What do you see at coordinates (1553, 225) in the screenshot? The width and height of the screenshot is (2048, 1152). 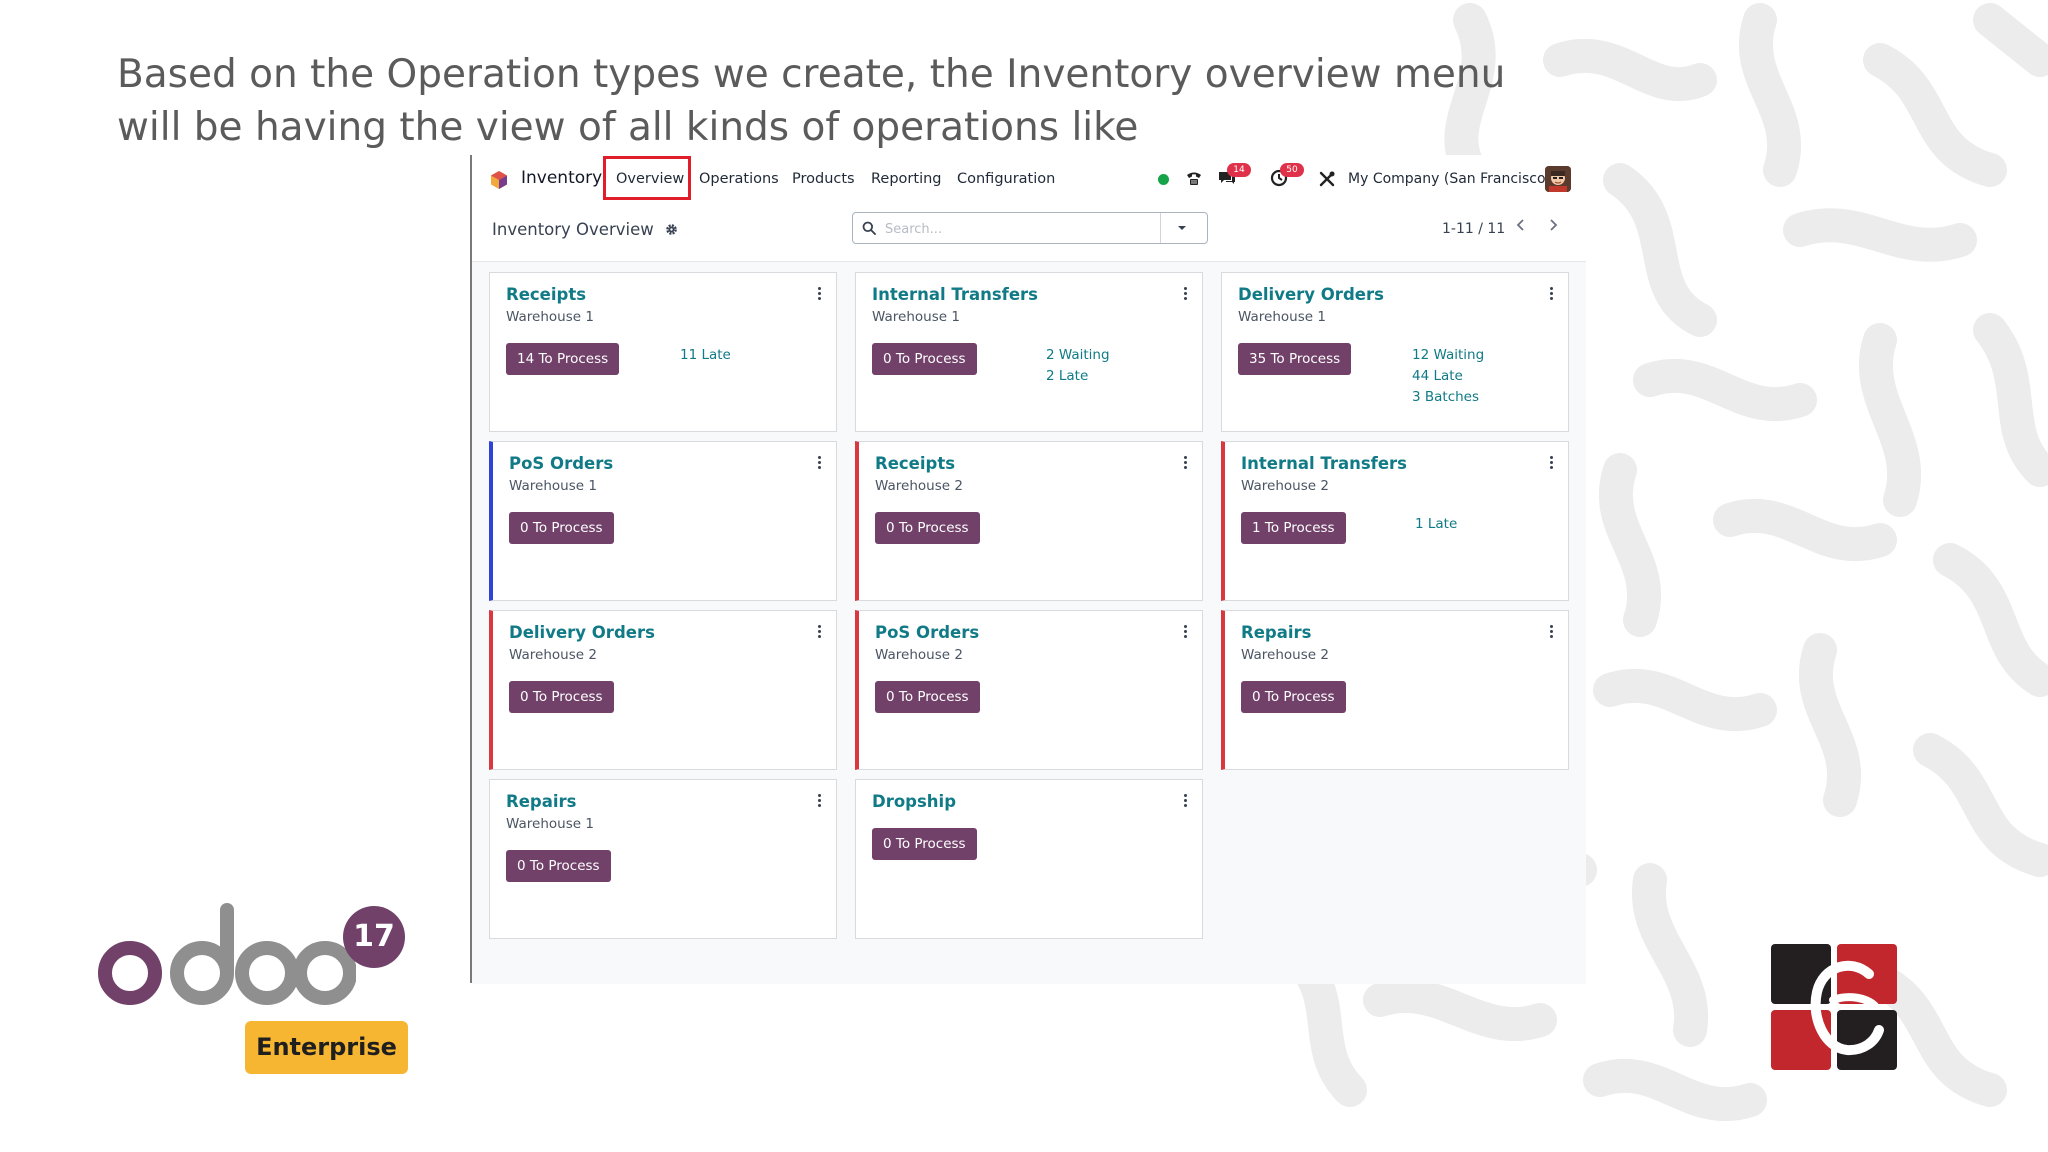 I see `chevron-right-icon` at bounding box center [1553, 225].